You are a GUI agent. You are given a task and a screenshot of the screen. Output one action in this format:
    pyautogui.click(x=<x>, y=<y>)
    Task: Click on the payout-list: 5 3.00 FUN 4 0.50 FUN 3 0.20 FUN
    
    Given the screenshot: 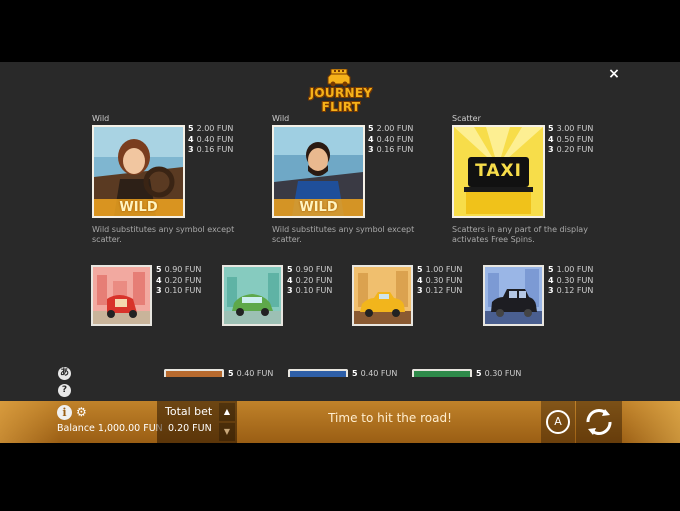 What is the action you would take?
    pyautogui.click(x=571, y=139)
    